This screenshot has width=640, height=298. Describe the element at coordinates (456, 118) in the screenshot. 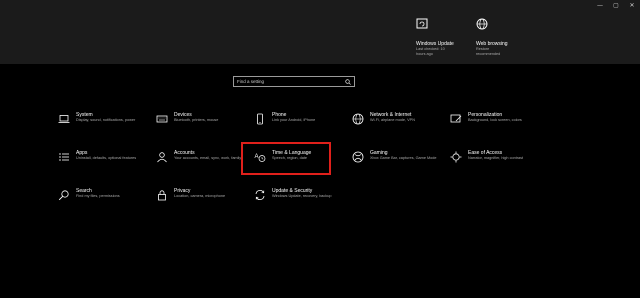

I see `paintbrush-icon` at that location.